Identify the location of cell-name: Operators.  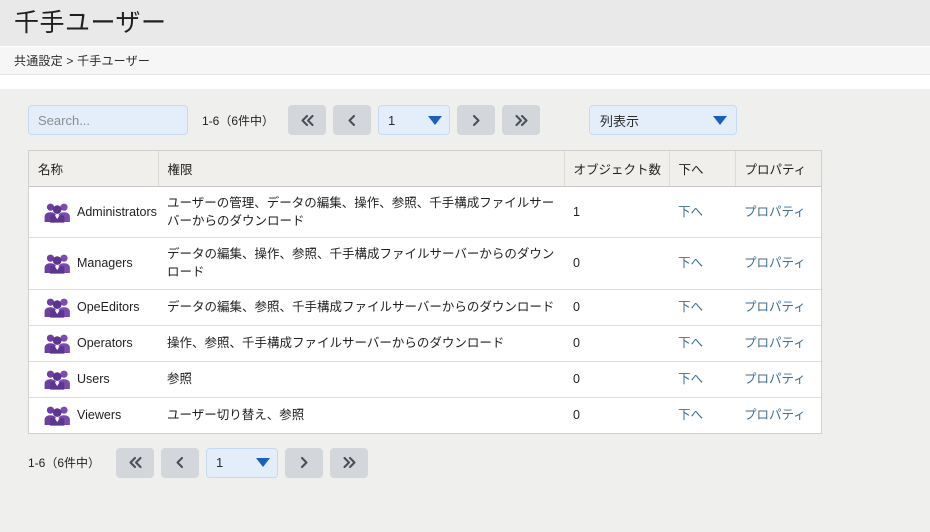
(93, 343).